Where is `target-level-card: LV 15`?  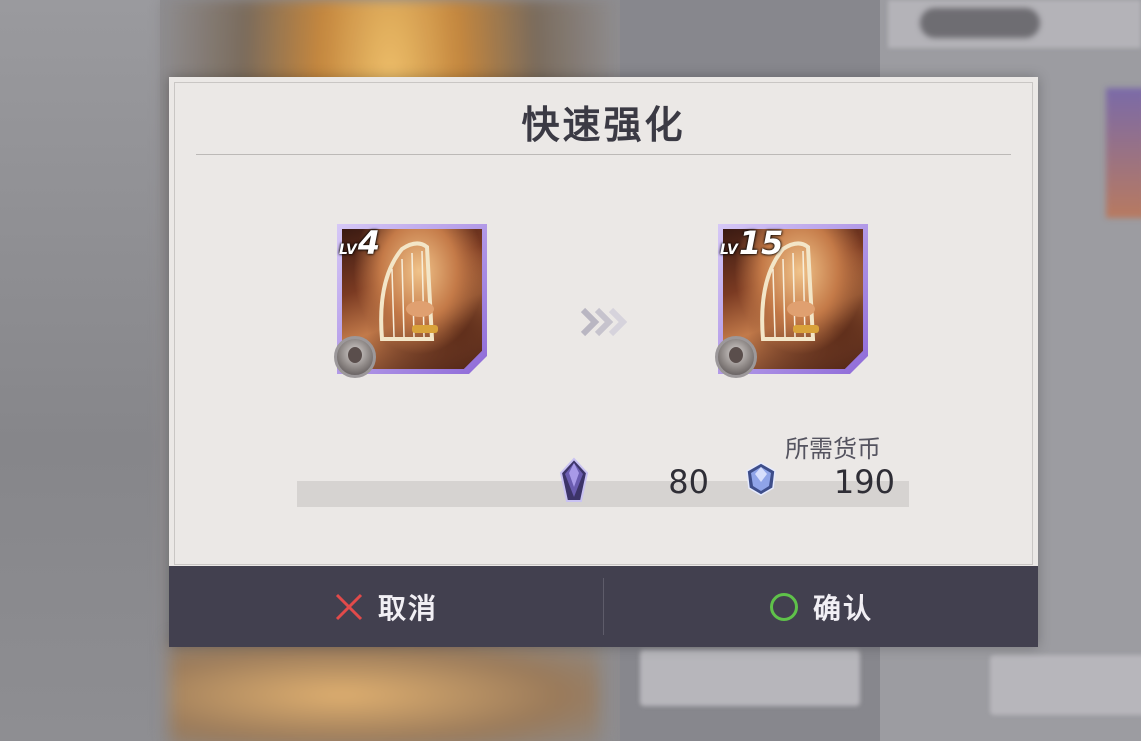 target-level-card: LV 15 is located at coordinates (791, 301).